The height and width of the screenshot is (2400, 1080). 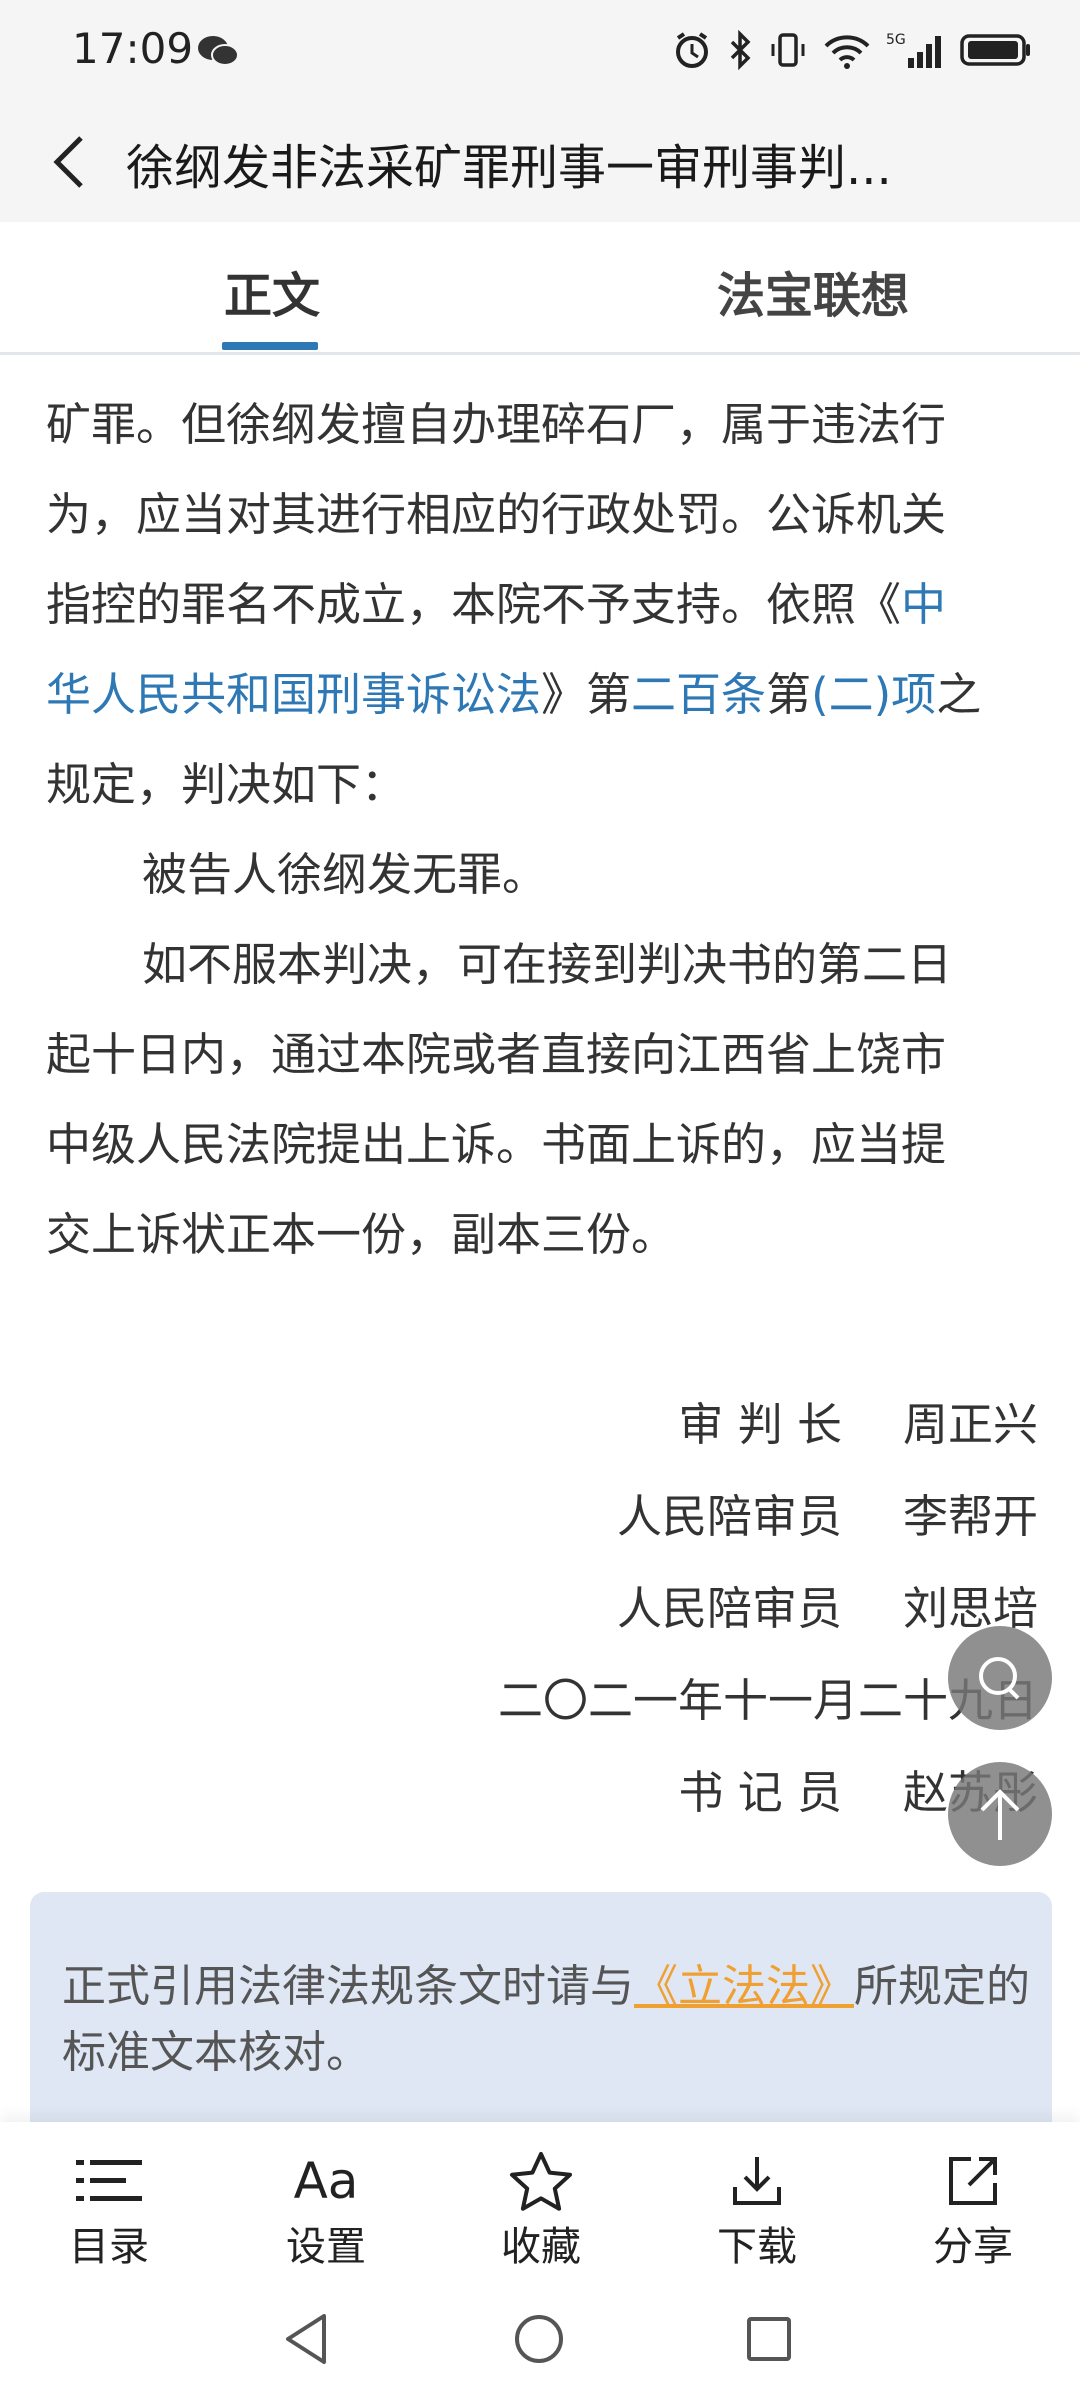 What do you see at coordinates (226, 784) in the screenshot?
I see `paragraph-line: 规定，判决如下：` at bounding box center [226, 784].